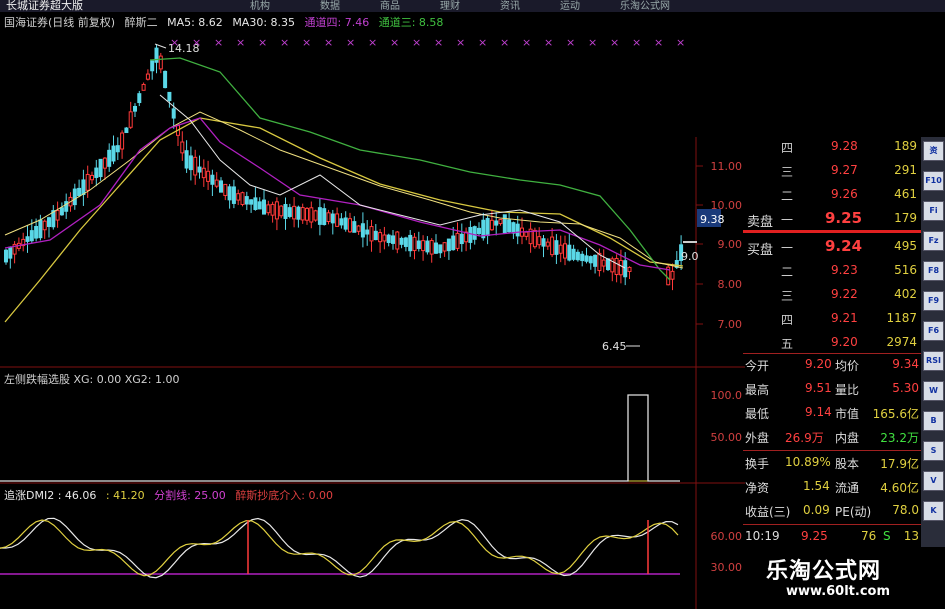 This screenshot has width=945, height=609. Describe the element at coordinates (804, 438) in the screenshot. I see `stat-value: 26.9万` at that location.